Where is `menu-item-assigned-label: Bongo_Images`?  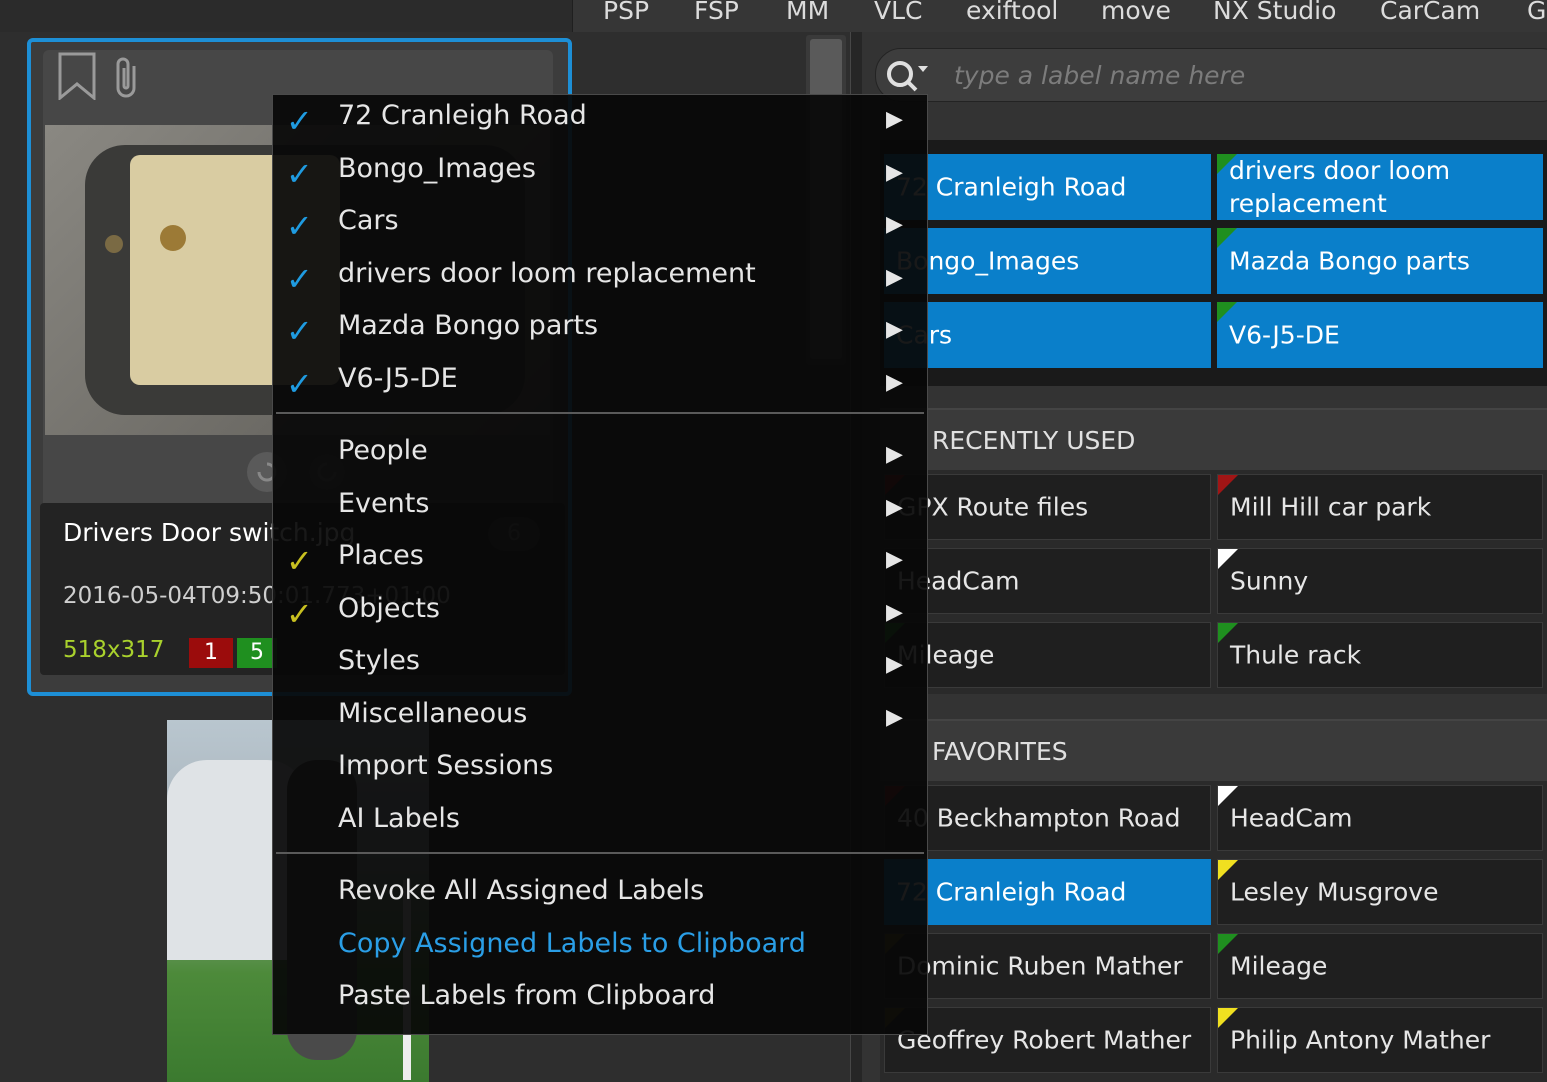
menu-item-assigned-label: Bongo_Images is located at coordinates (437, 168).